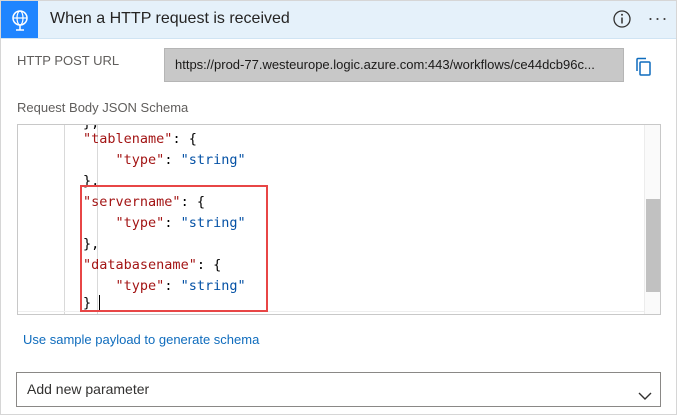  I want to click on copy-icon, so click(644, 67).